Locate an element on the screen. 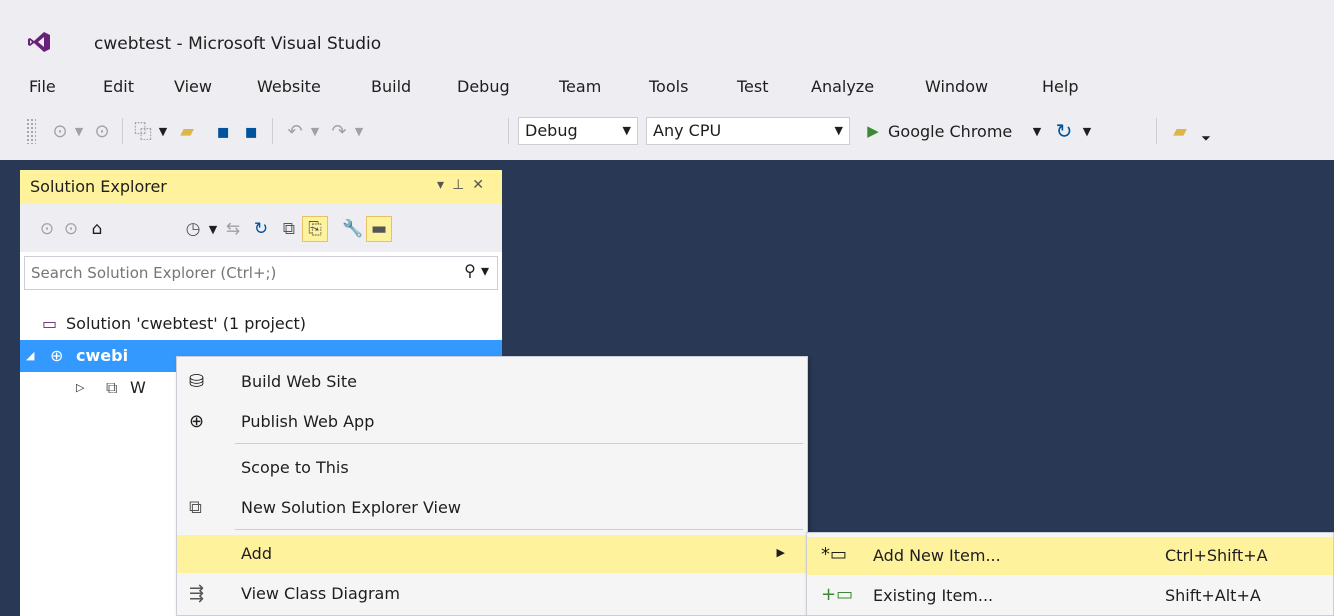  menu-item-new-solution-explorer-view: ⧉ New Solution Explorer View is located at coordinates (492, 508).